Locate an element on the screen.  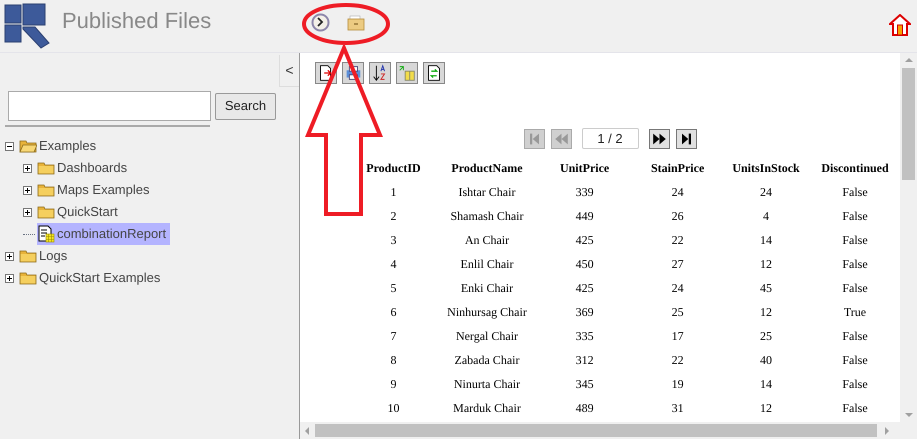
collapse-button: < is located at coordinates (289, 71).